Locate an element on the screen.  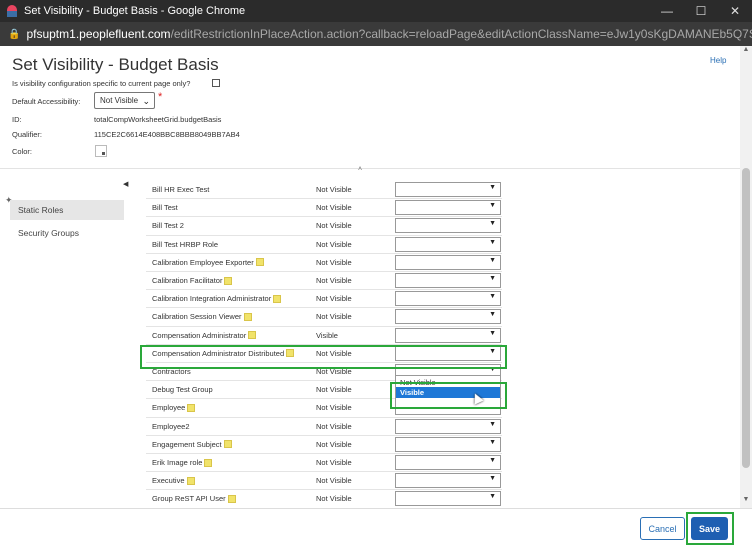
role-name-cell: Calibration Integration Administrator is located at coordinates (217, 298).